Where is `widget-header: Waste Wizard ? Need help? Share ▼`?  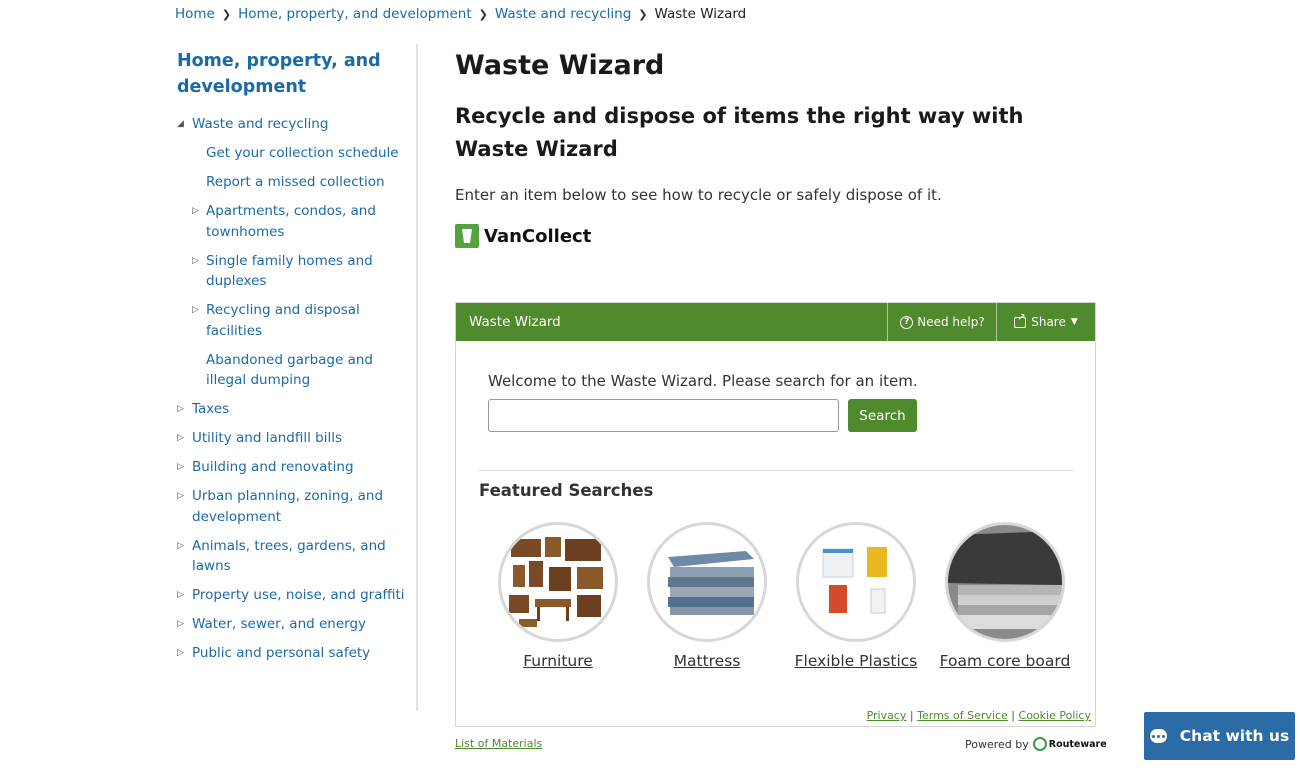 widget-header: Waste Wizard ? Need help? Share ▼ is located at coordinates (775, 322).